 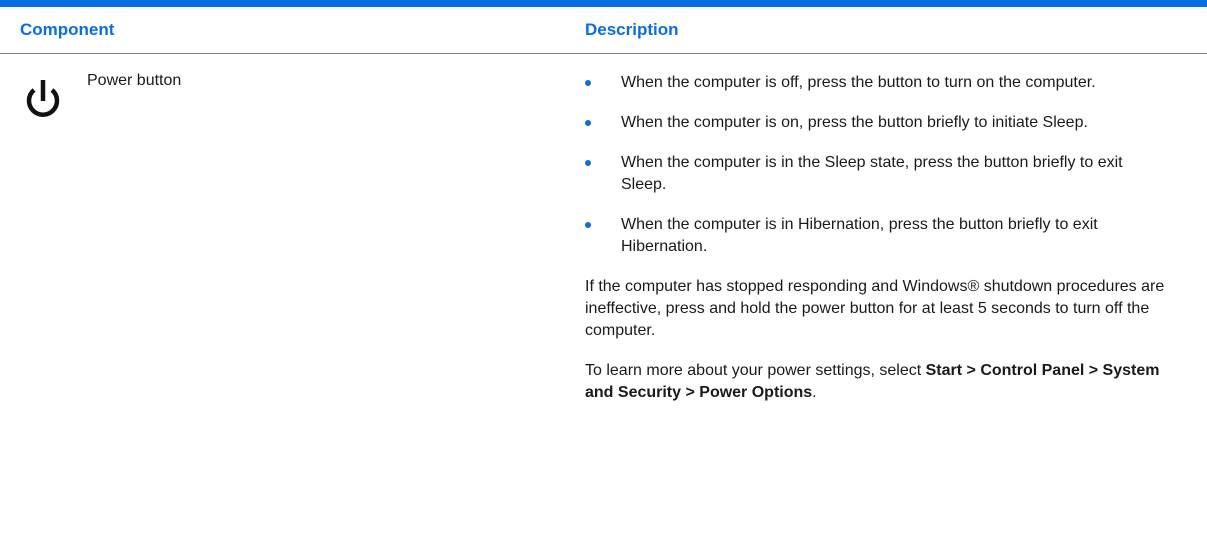 What do you see at coordinates (134, 80) in the screenshot?
I see `component-name: Power button` at bounding box center [134, 80].